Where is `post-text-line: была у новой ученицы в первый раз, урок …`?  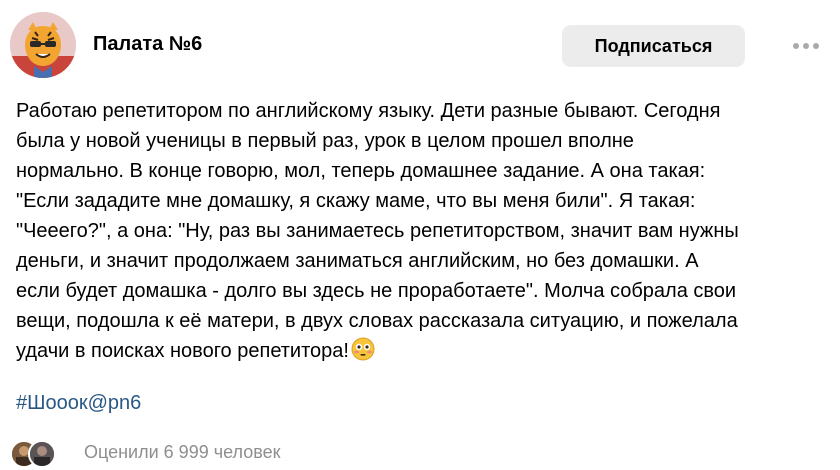
post-text-line: была у новой ученицы в первый раз, урок … is located at coordinates (325, 141).